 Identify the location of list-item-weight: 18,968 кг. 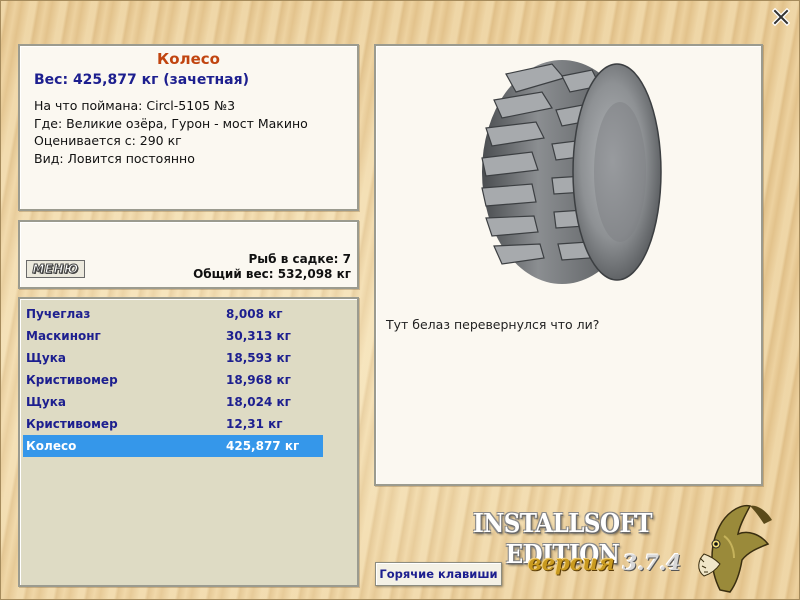
(258, 380).